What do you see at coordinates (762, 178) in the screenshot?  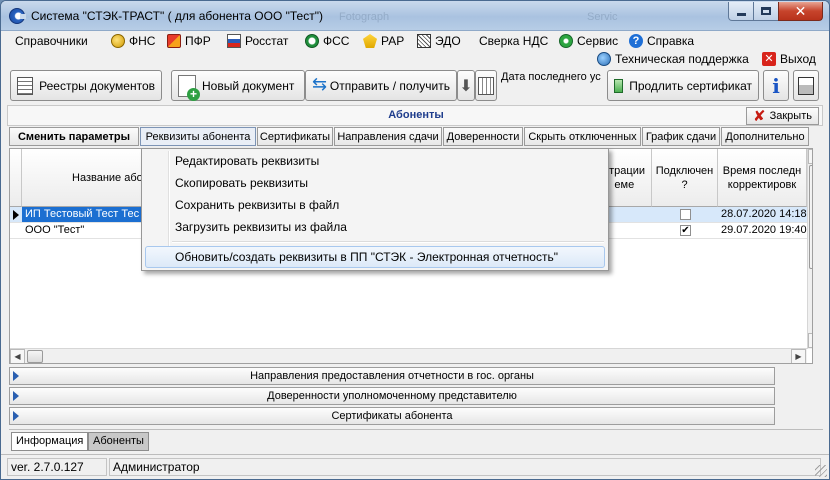 I see `grid-header-modified: Время последн корректировк` at bounding box center [762, 178].